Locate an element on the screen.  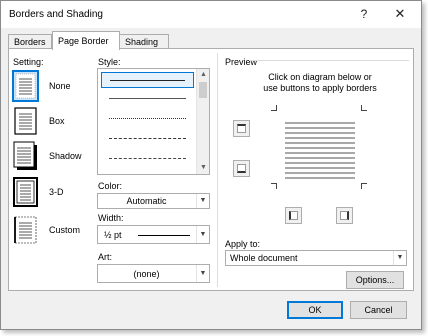
color-value: Automatic is located at coordinates (146, 201).